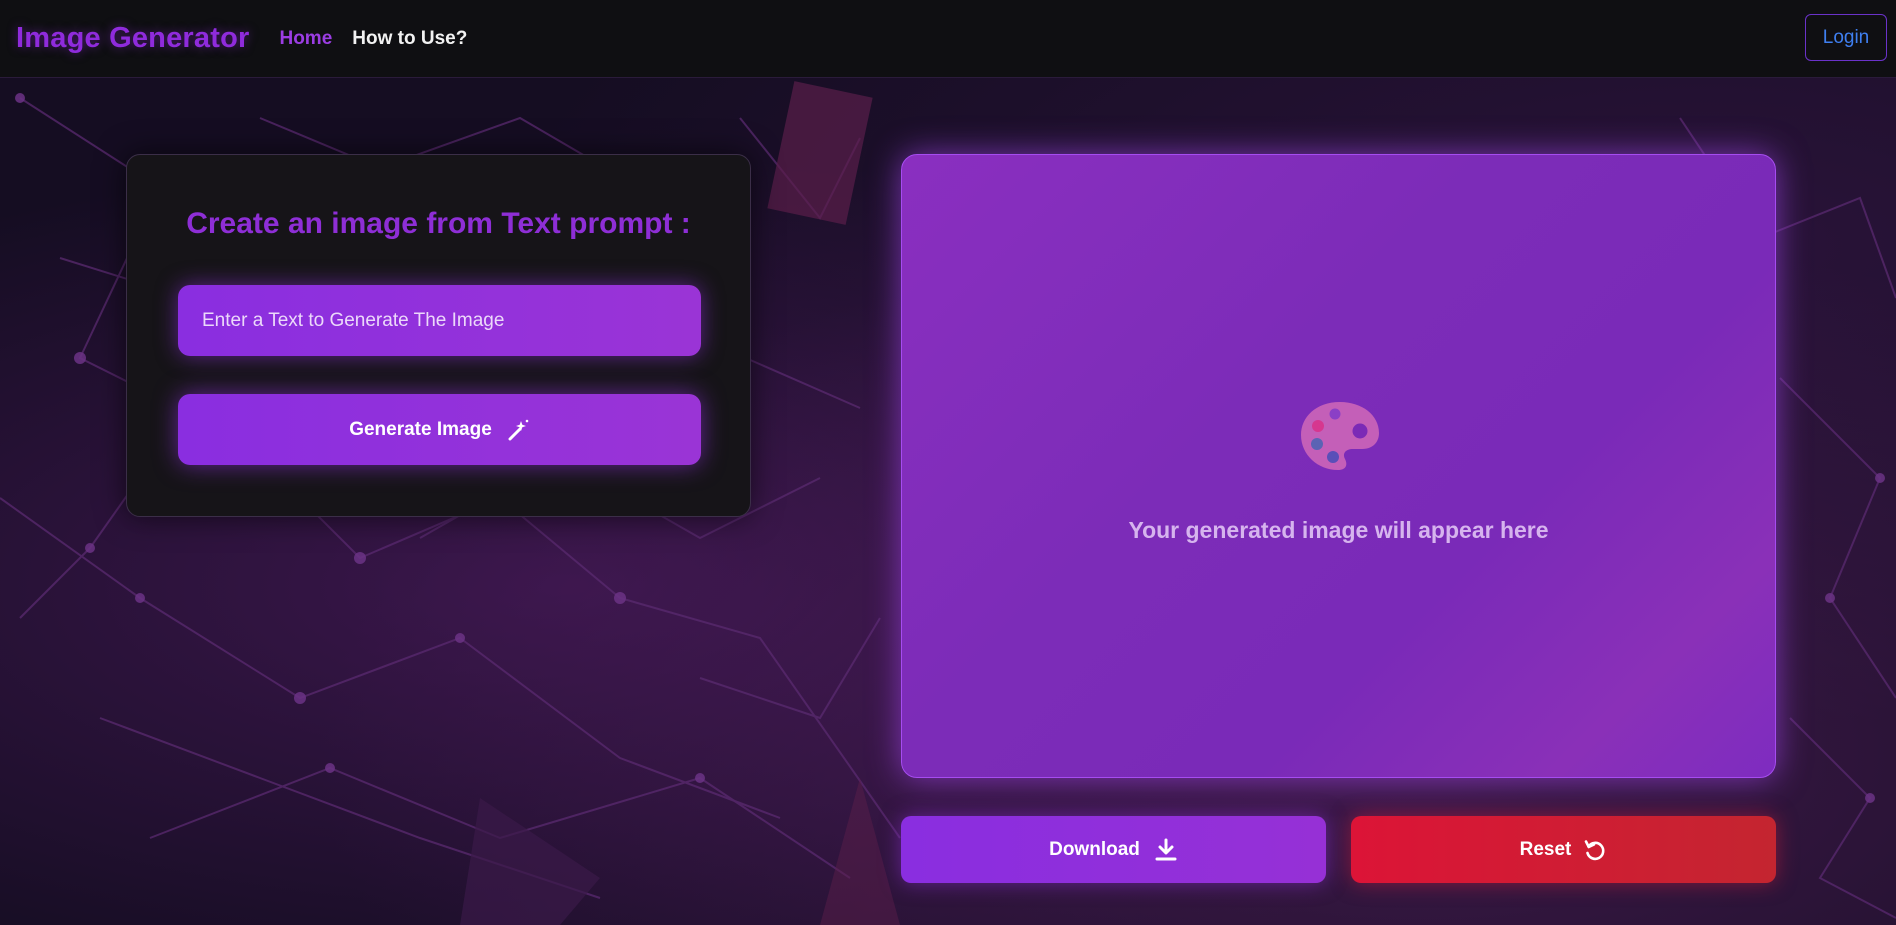 Image resolution: width=1896 pixels, height=925 pixels. I want to click on nav-how-to-use-link: How to Use?, so click(409, 39).